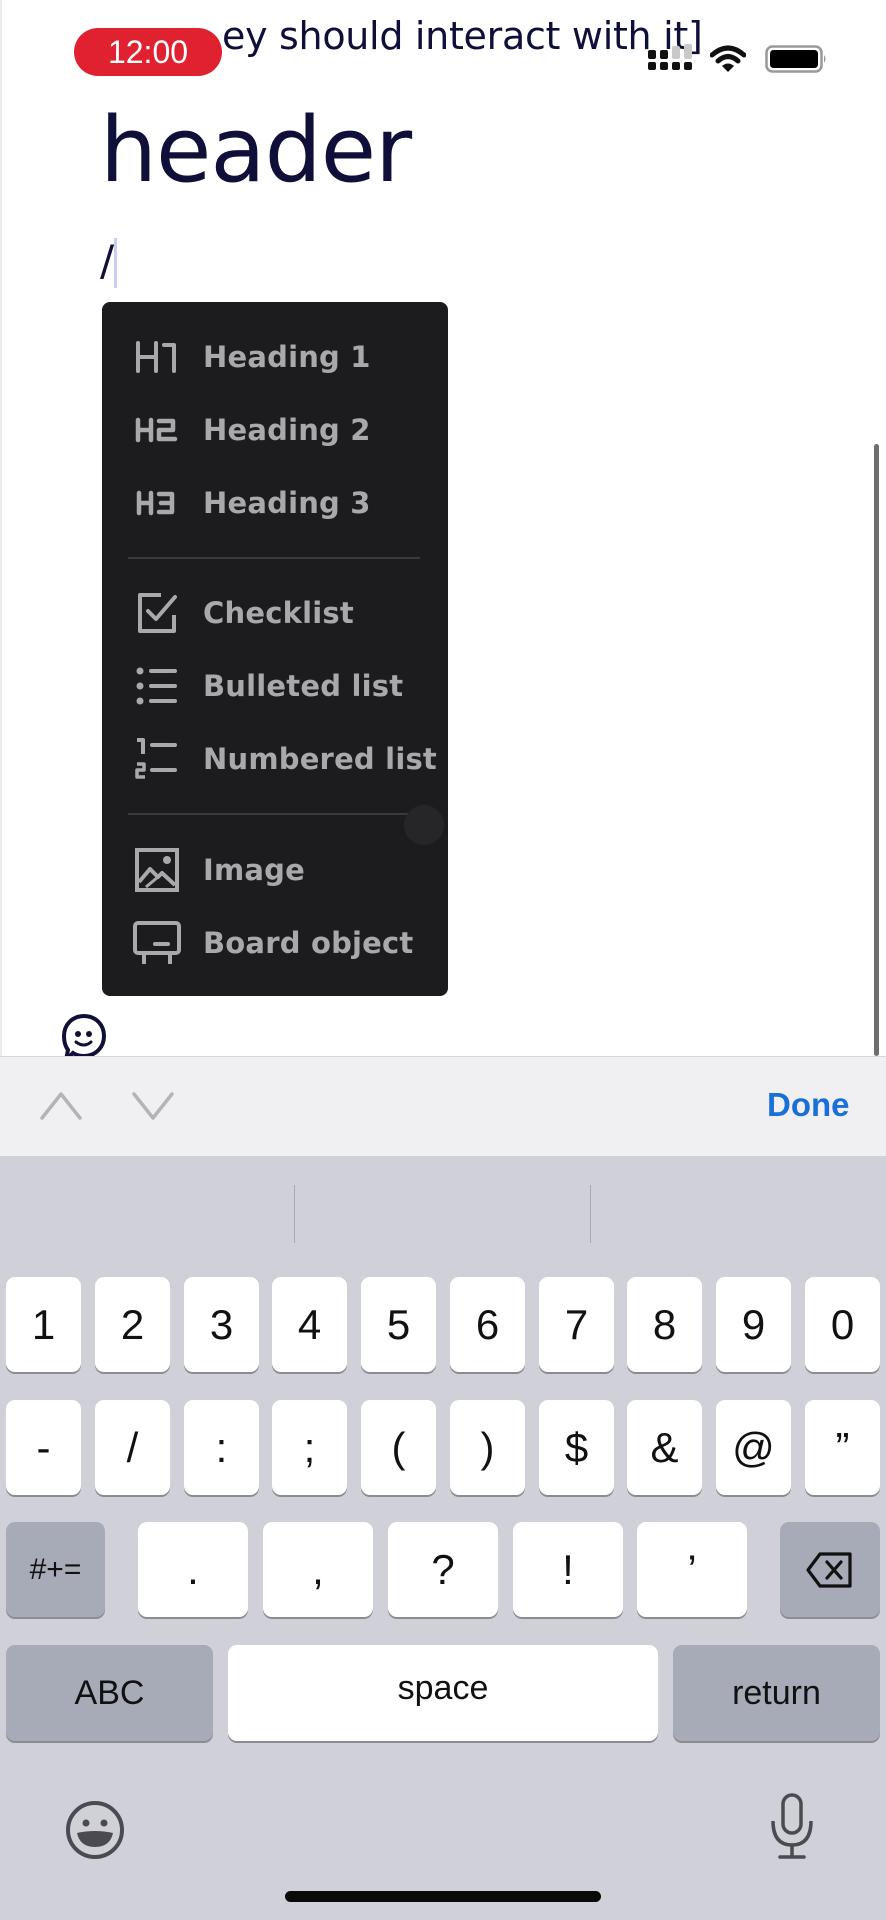 The height and width of the screenshot is (1920, 886). I want to click on menu-item-heading-3: Heading 3, so click(275, 503).